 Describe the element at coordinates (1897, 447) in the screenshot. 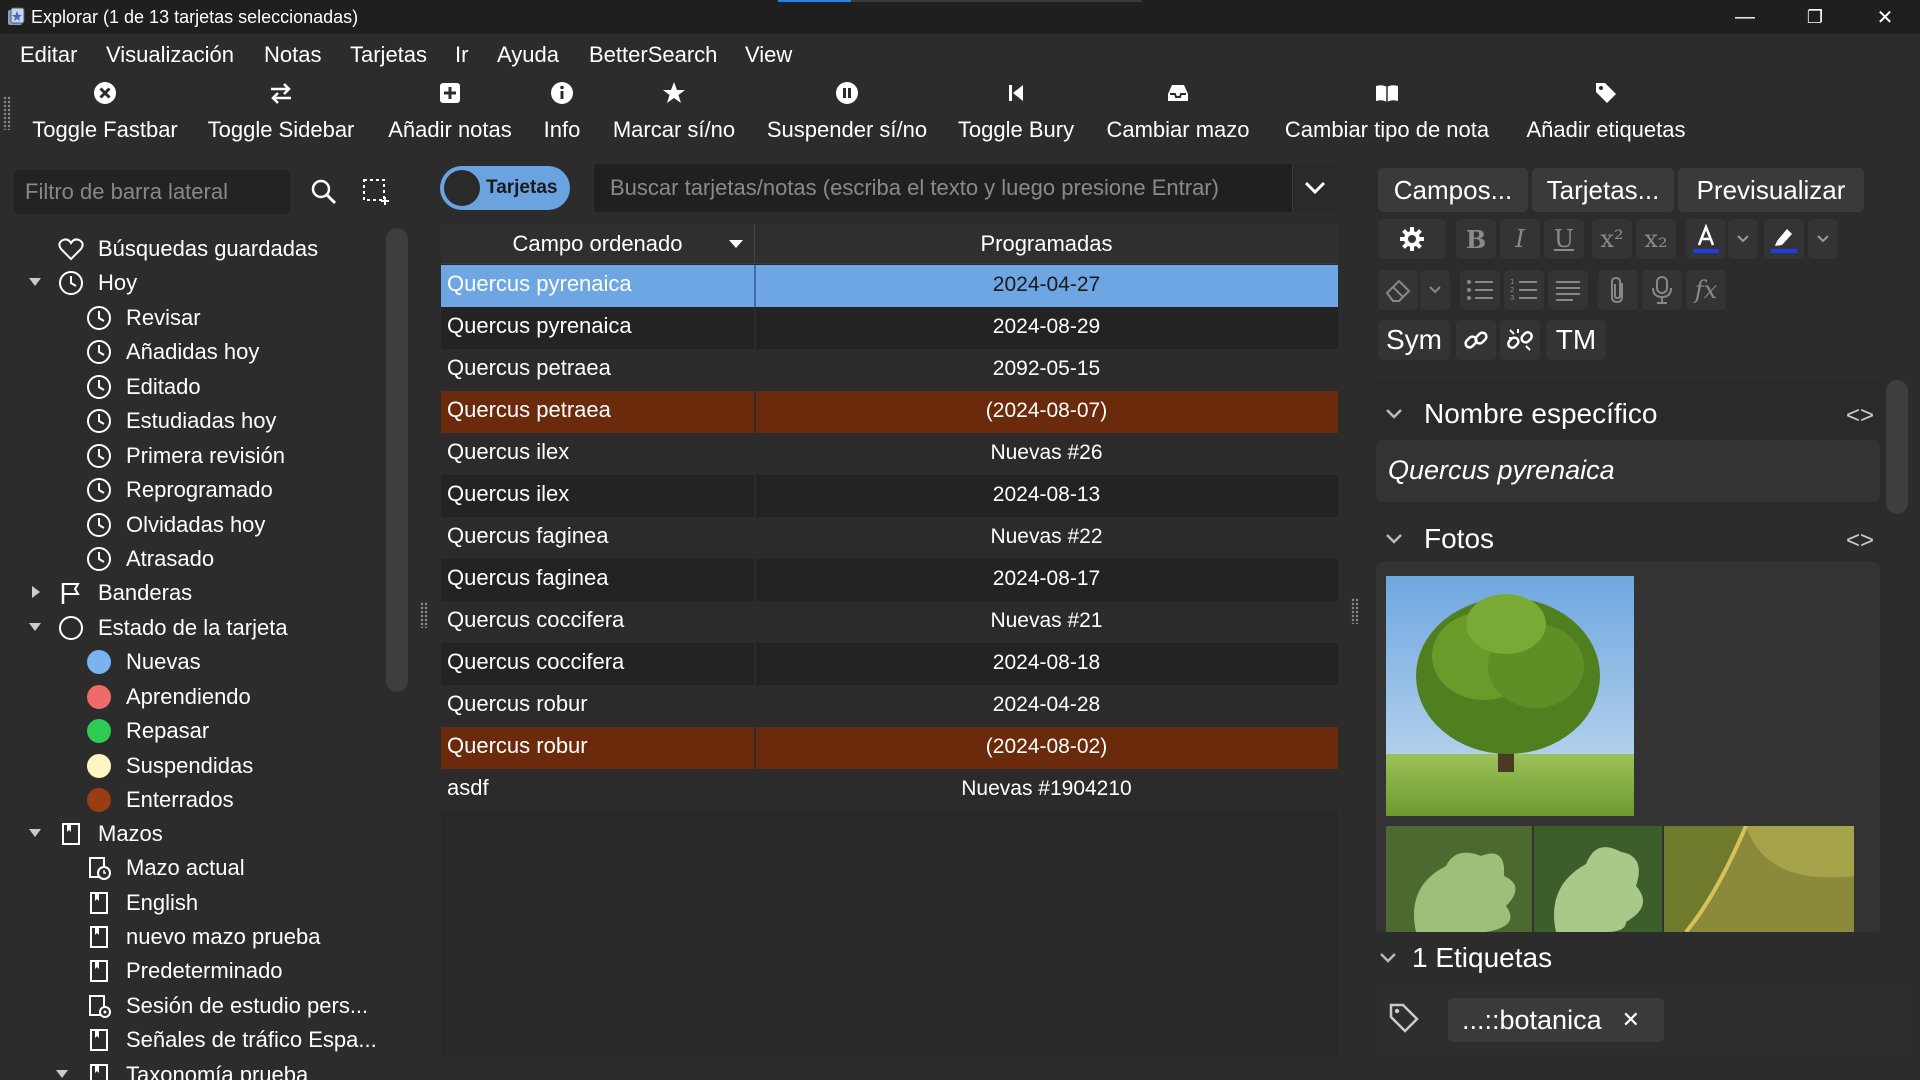

I see `editor-scrollbar` at that location.